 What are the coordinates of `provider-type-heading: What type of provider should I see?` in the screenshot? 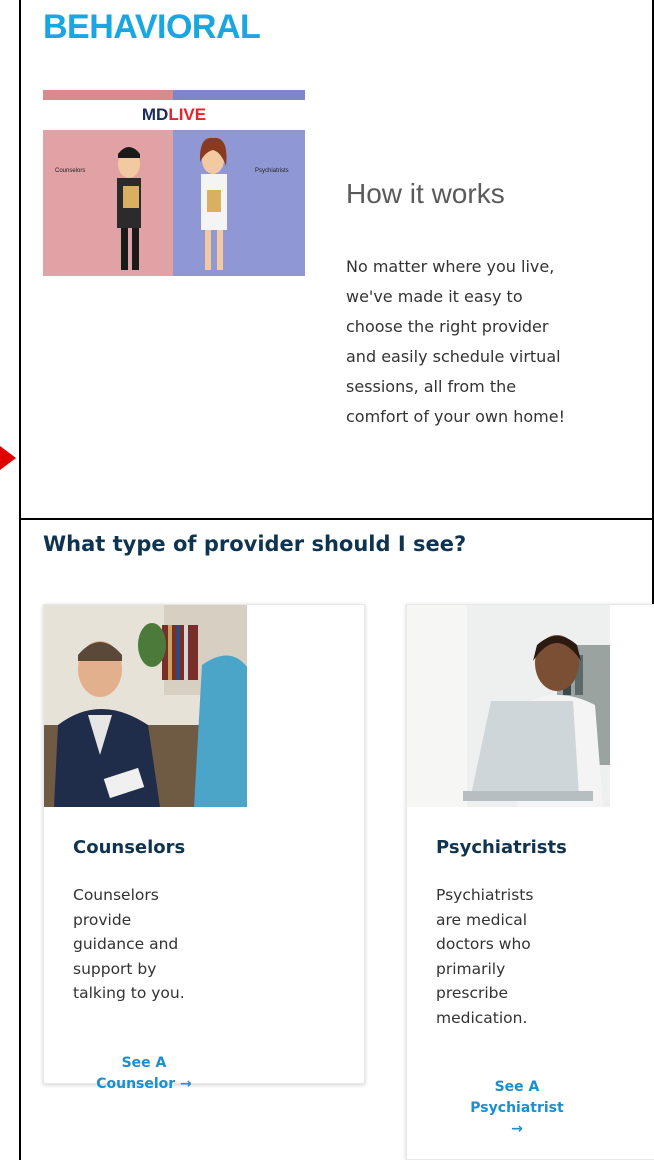 It's located at (255, 544).